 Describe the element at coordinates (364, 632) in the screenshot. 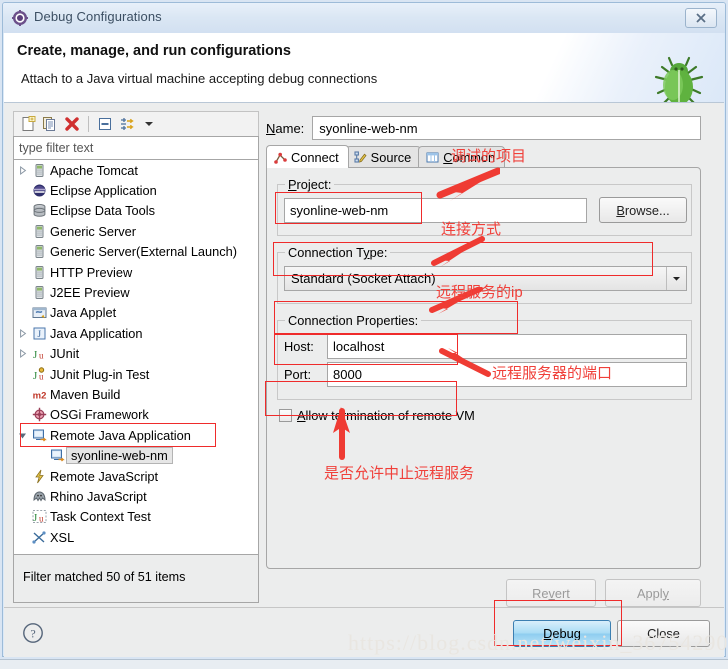

I see `dialog-footer: ? Debug Close` at that location.